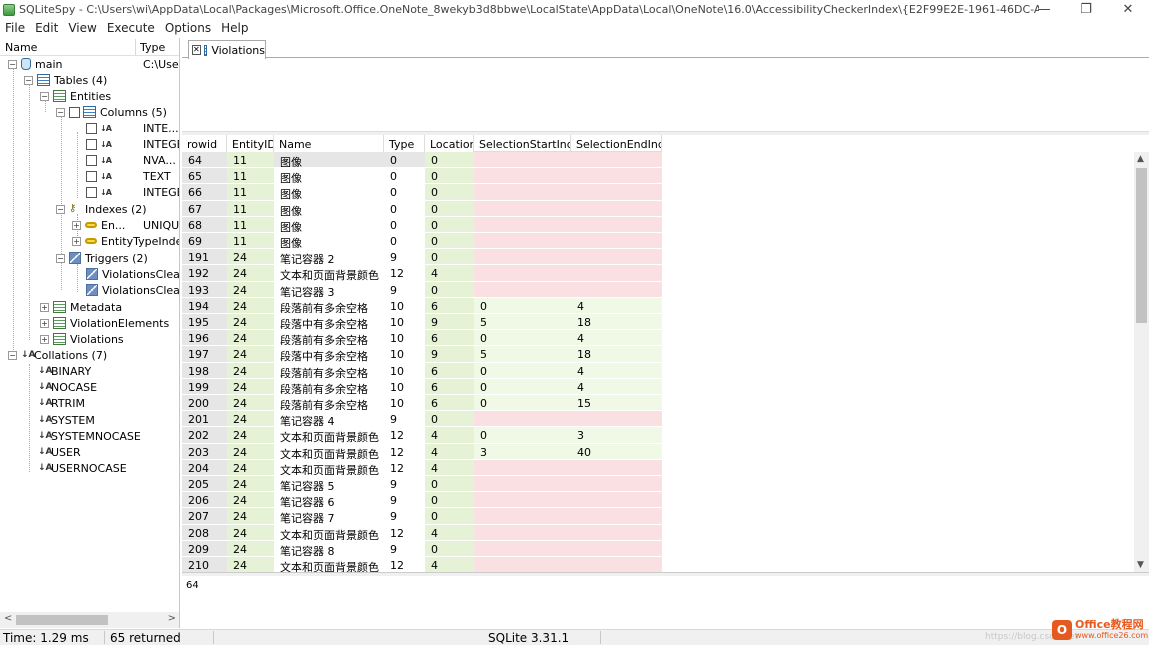 This screenshot has height=645, width=1149. Describe the element at coordinates (665, 95) in the screenshot. I see `sql-editor` at that location.